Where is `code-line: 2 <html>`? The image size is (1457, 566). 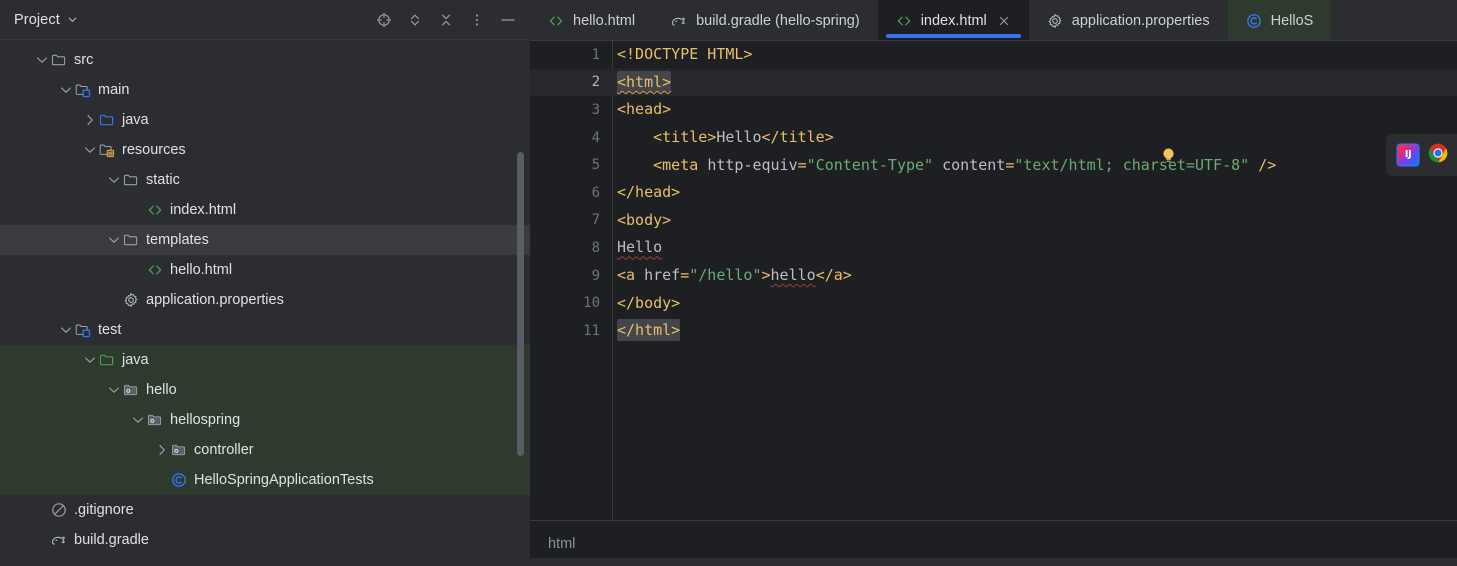
code-line: 2 <html> is located at coordinates (993, 82).